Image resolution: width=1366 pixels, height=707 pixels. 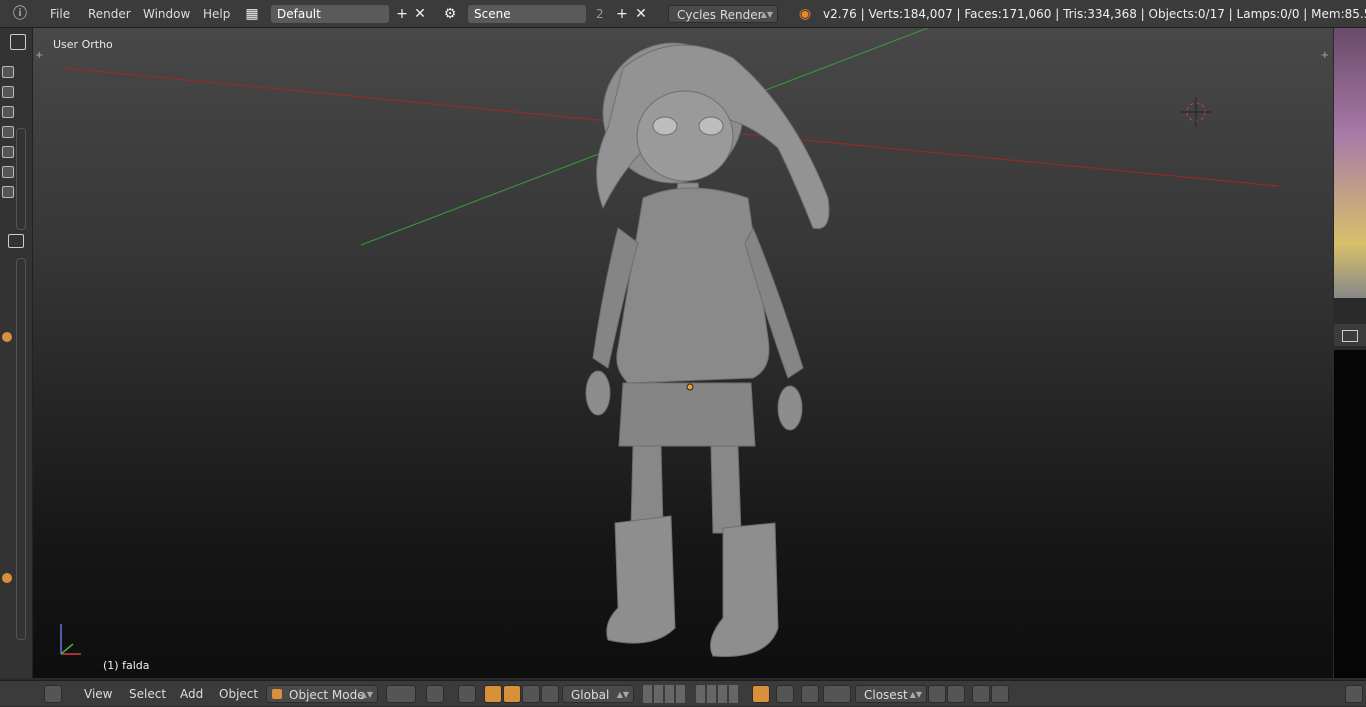 I want to click on layout-field: Default, so click(x=330, y=14).